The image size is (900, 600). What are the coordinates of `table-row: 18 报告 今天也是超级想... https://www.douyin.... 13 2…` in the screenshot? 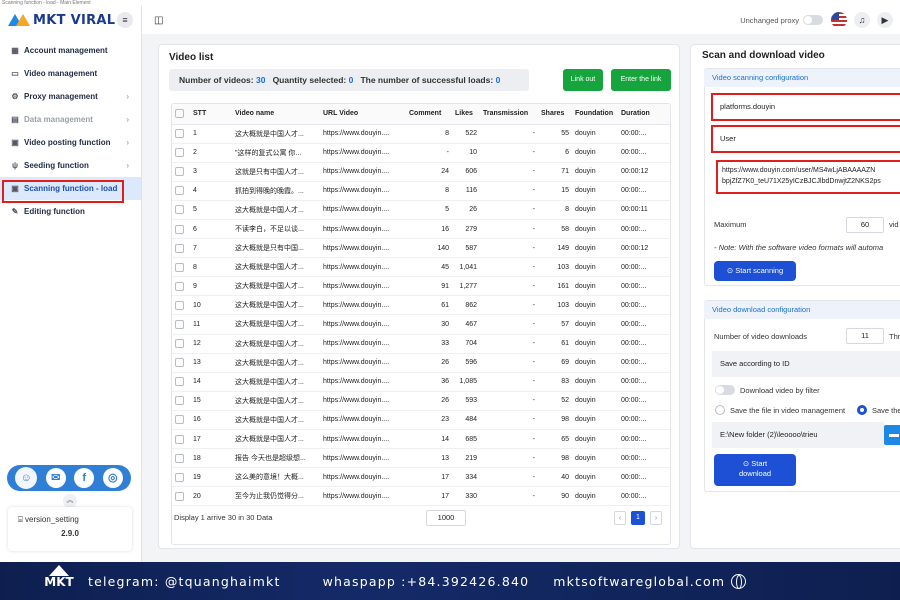 It's located at (421, 458).